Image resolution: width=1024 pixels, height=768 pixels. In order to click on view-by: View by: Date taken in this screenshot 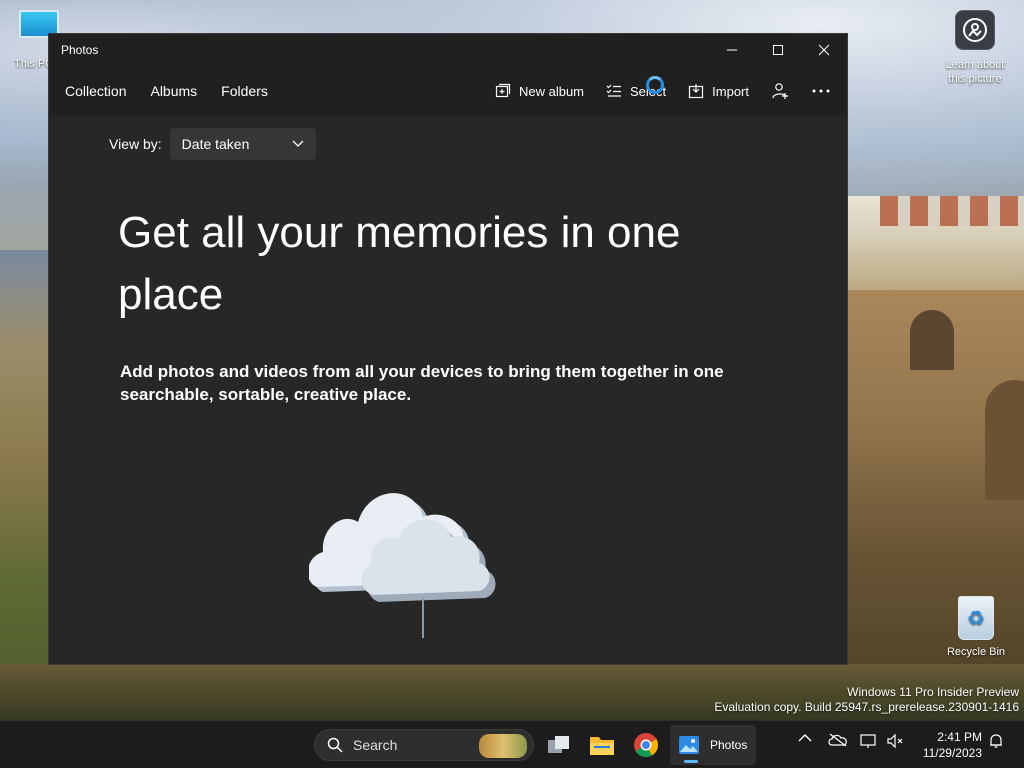, I will do `click(212, 144)`.